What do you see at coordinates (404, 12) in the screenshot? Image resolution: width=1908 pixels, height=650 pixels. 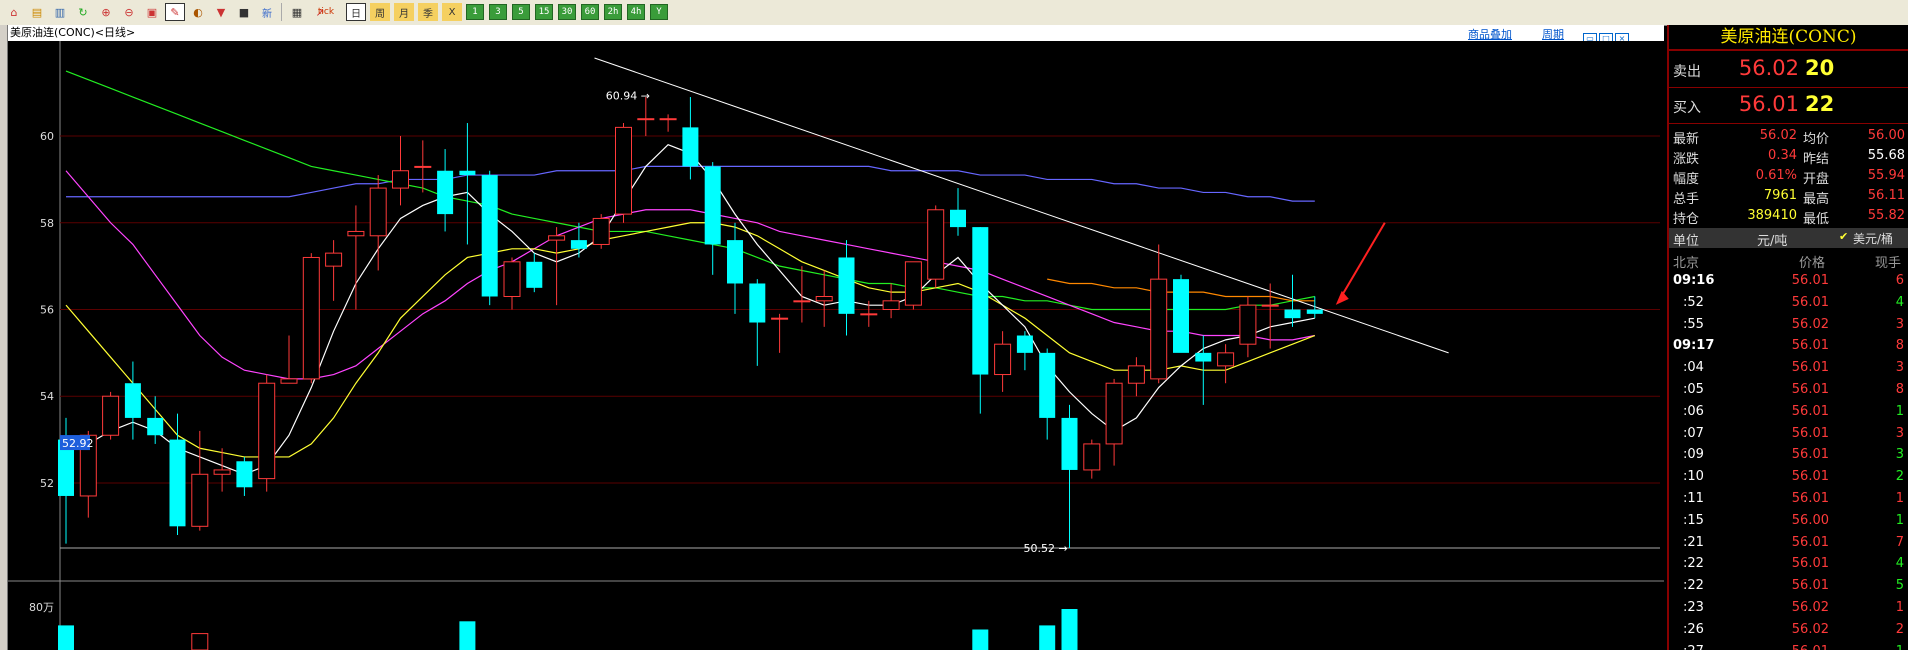 I see `month-period-button: 月` at bounding box center [404, 12].